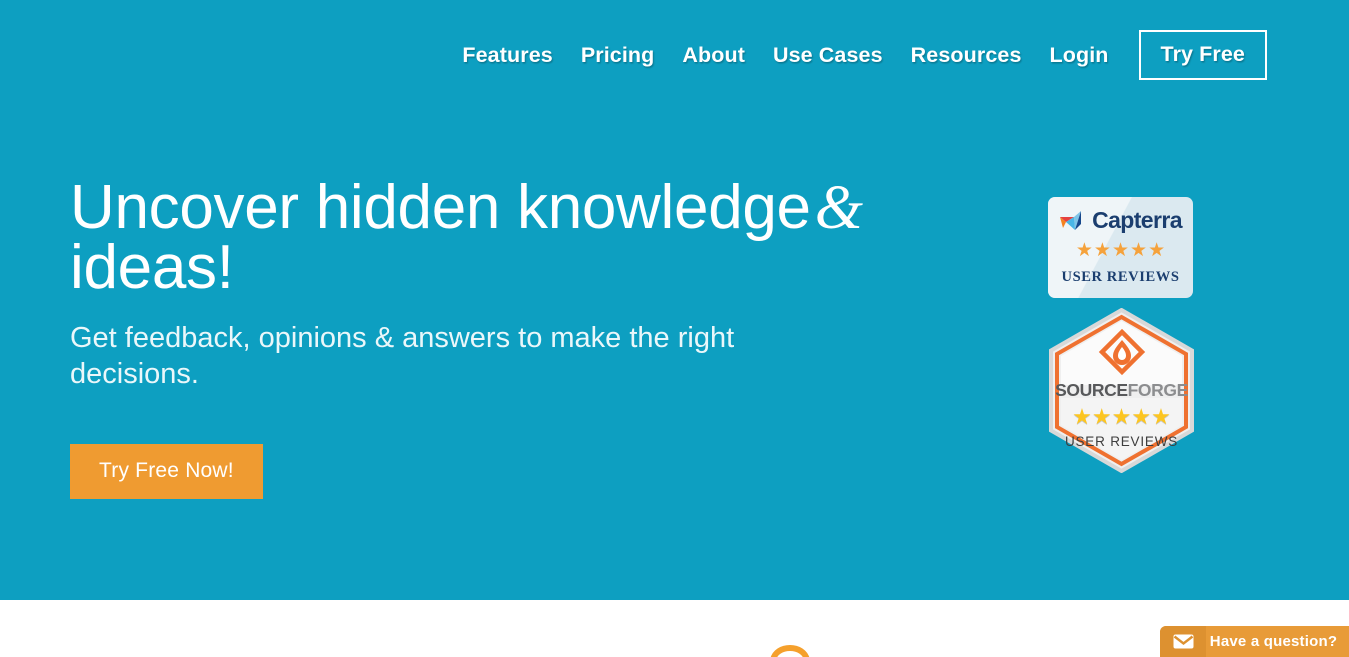 The image size is (1349, 657). What do you see at coordinates (1183, 641) in the screenshot?
I see `envelope-icon` at bounding box center [1183, 641].